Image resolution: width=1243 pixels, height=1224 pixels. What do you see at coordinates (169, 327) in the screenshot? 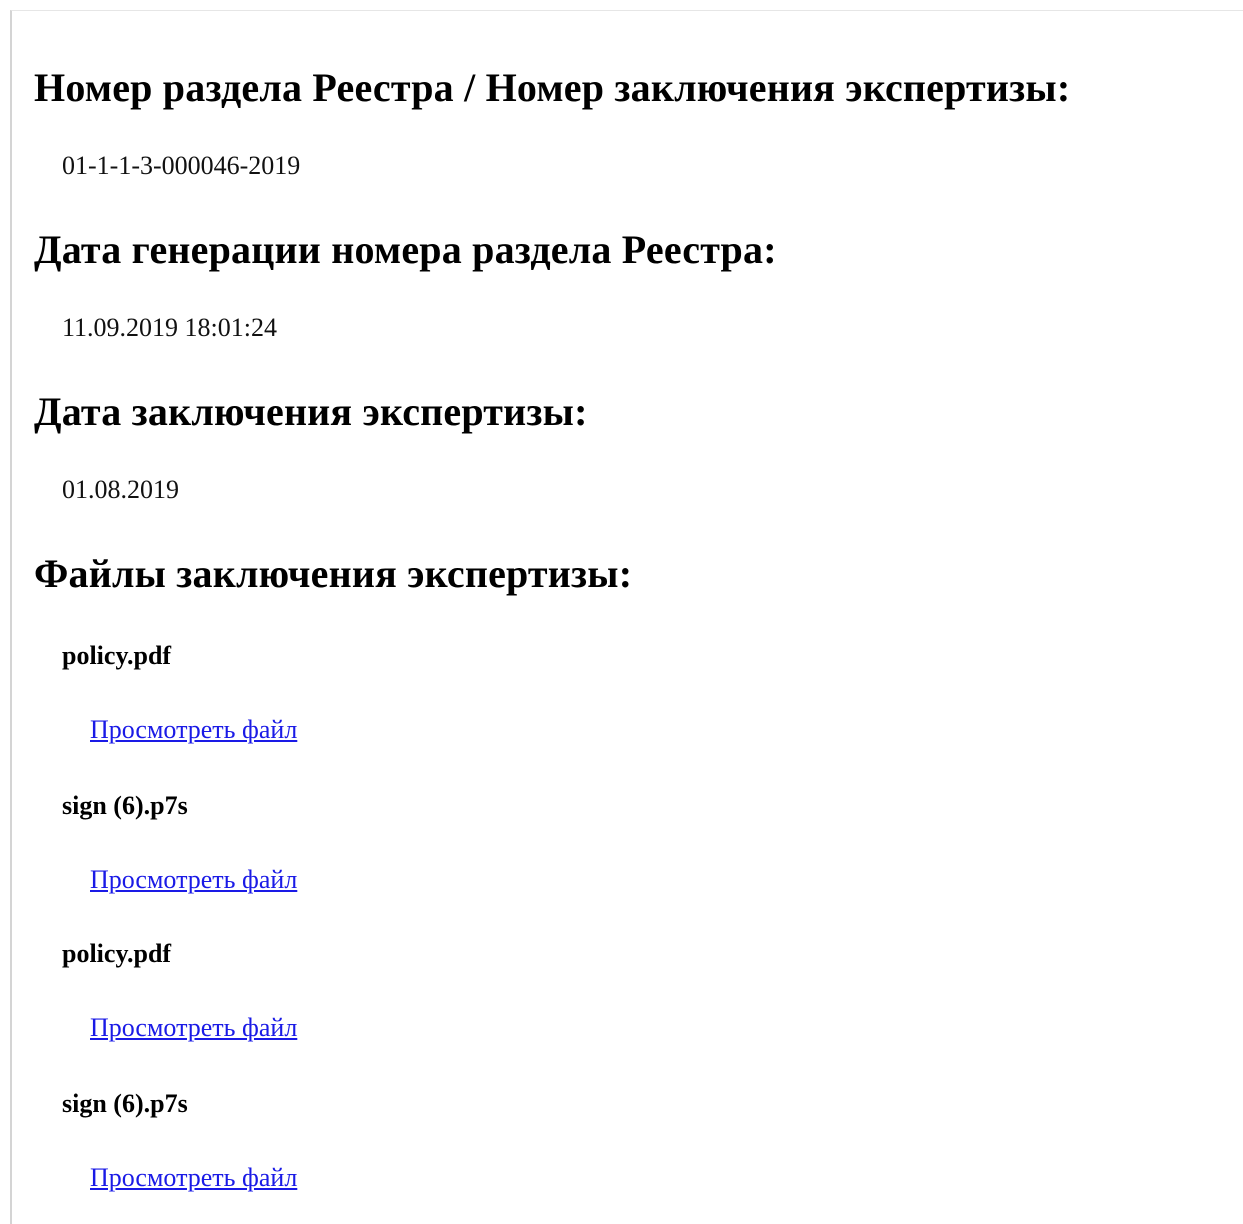
I see `generation-date-value: 11.09.2019 18:01:24` at bounding box center [169, 327].